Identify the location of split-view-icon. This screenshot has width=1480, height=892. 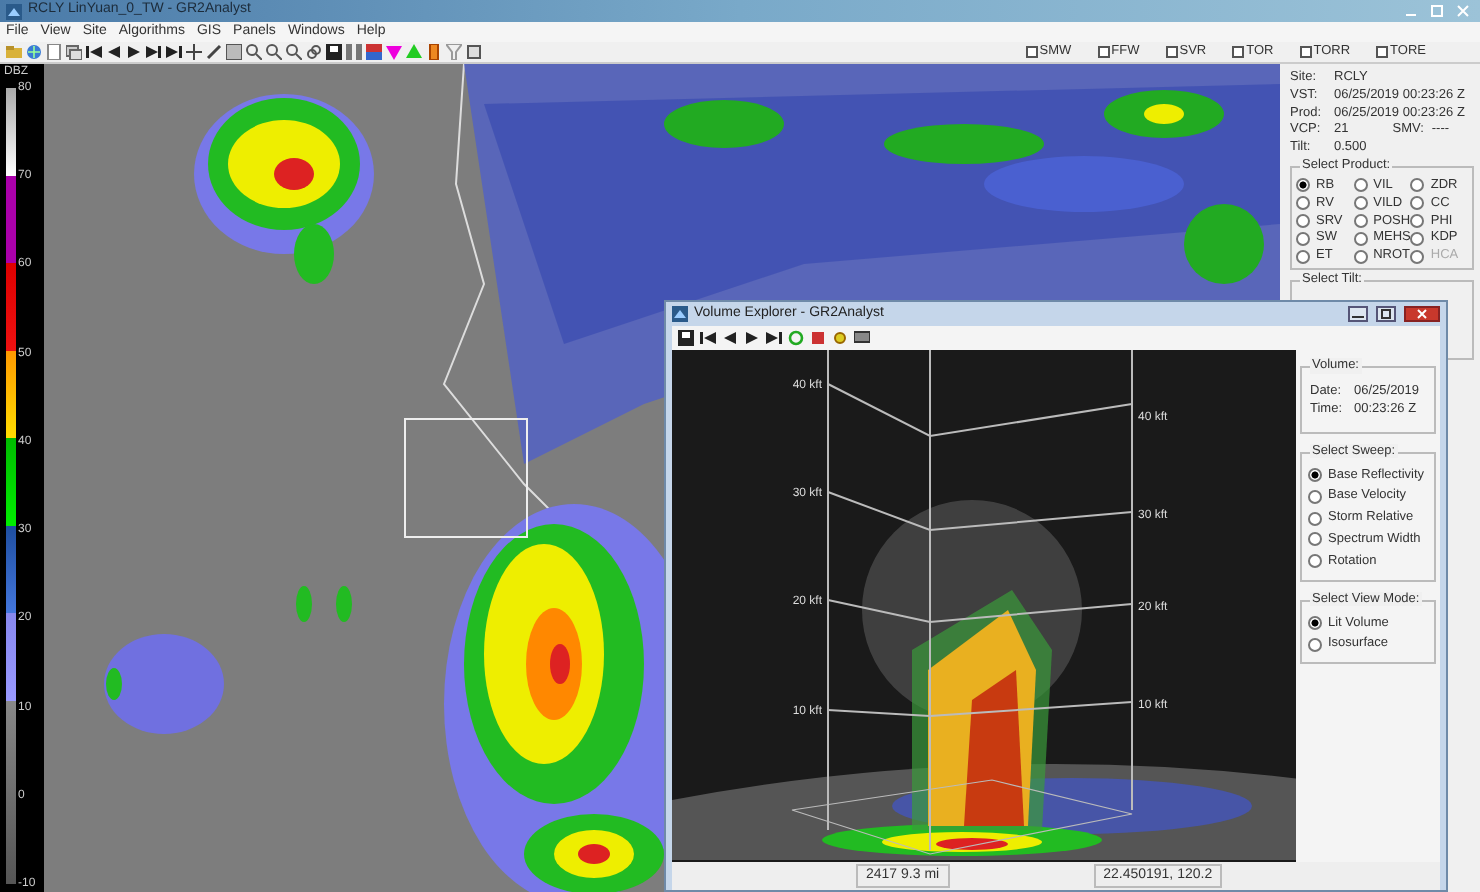
(354, 52).